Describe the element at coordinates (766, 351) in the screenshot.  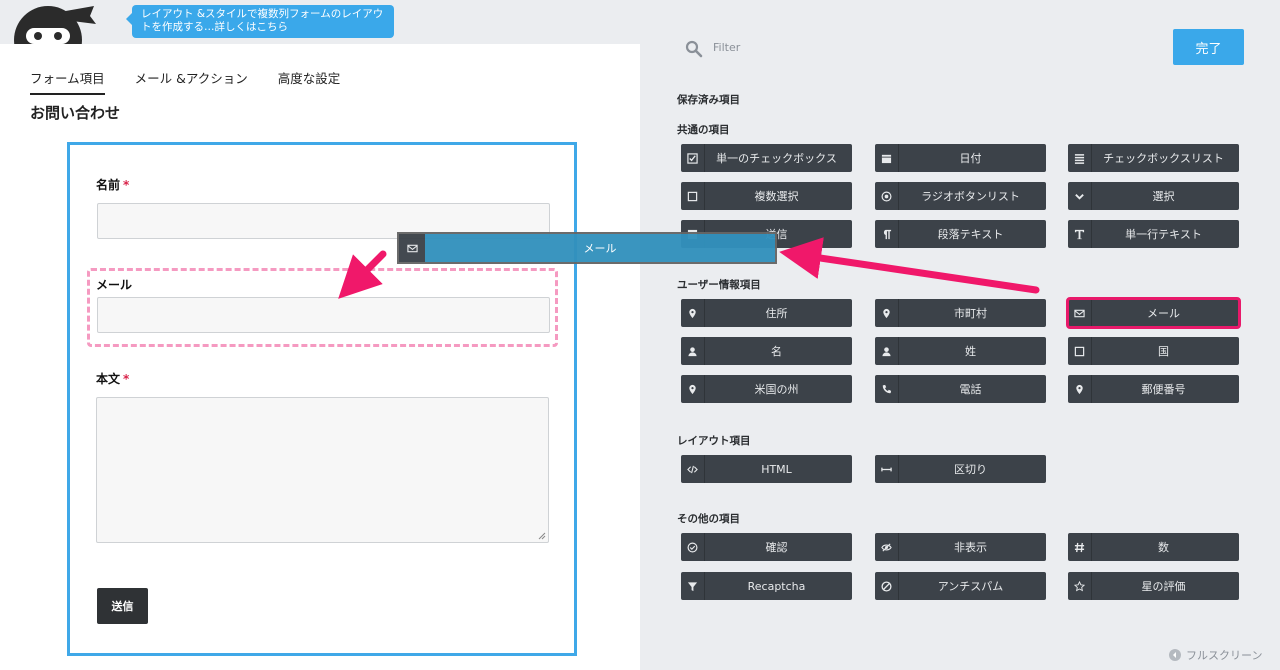
I see `user-field-button-3: 名` at that location.